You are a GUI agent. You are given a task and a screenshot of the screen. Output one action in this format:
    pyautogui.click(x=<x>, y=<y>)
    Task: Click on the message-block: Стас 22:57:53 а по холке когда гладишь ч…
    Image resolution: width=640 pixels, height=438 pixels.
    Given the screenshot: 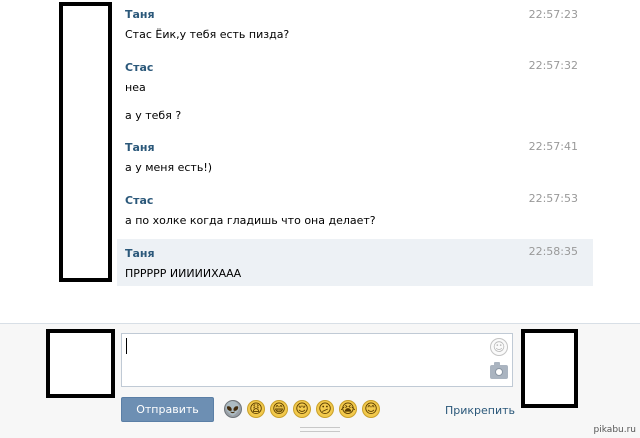 What is the action you would take?
    pyautogui.click(x=355, y=211)
    